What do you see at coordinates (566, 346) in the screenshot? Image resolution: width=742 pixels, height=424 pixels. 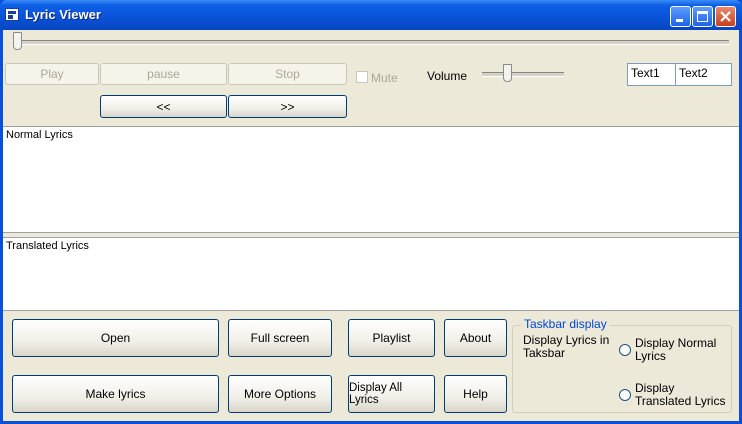 I see `taskbar-description: Display Lyrics in Taksbar` at bounding box center [566, 346].